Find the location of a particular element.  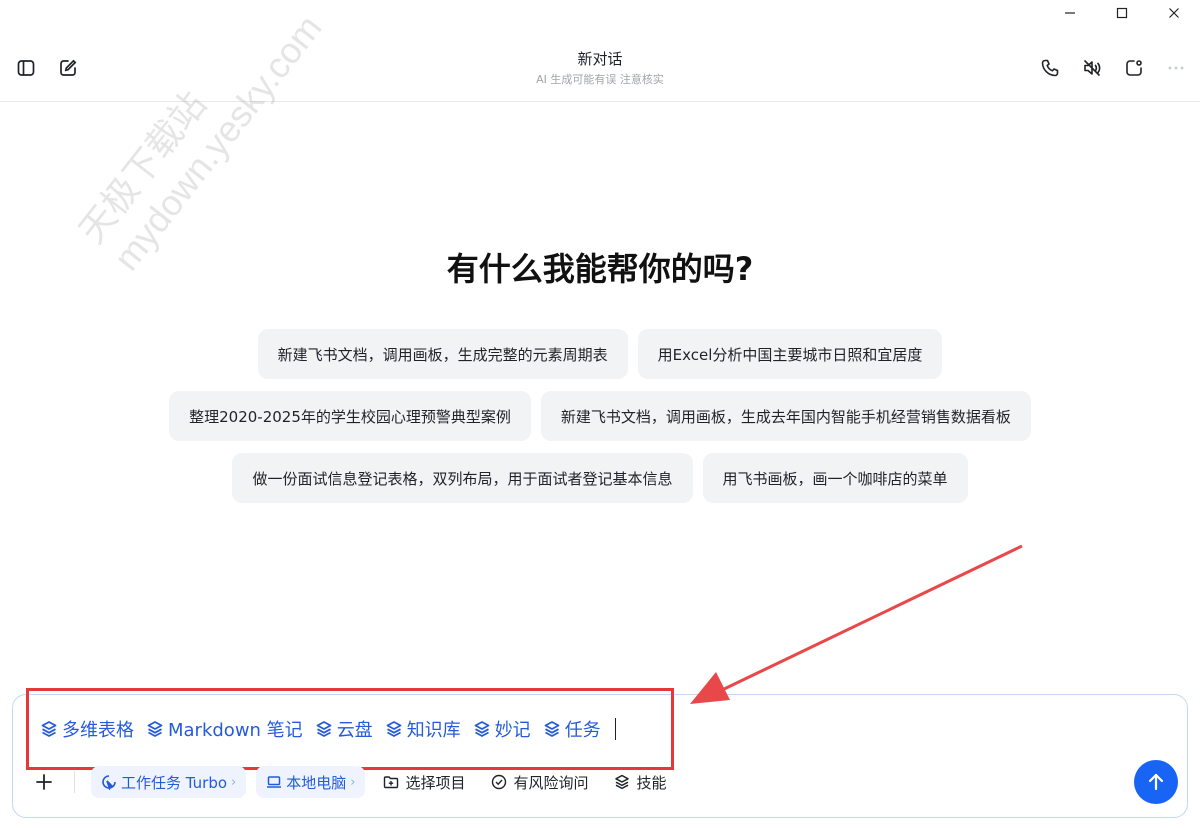

add-attachment-button is located at coordinates (44, 782).